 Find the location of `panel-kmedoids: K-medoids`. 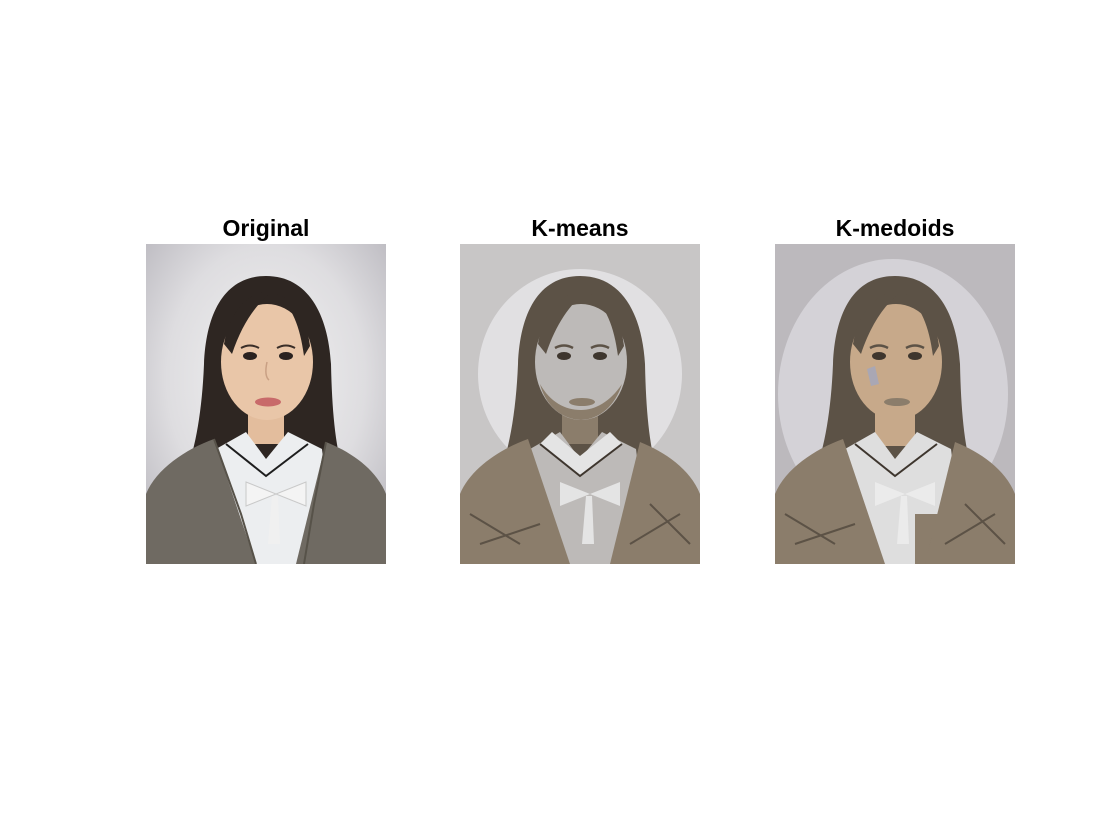

panel-kmedoids: K-medoids is located at coordinates (895, 388).